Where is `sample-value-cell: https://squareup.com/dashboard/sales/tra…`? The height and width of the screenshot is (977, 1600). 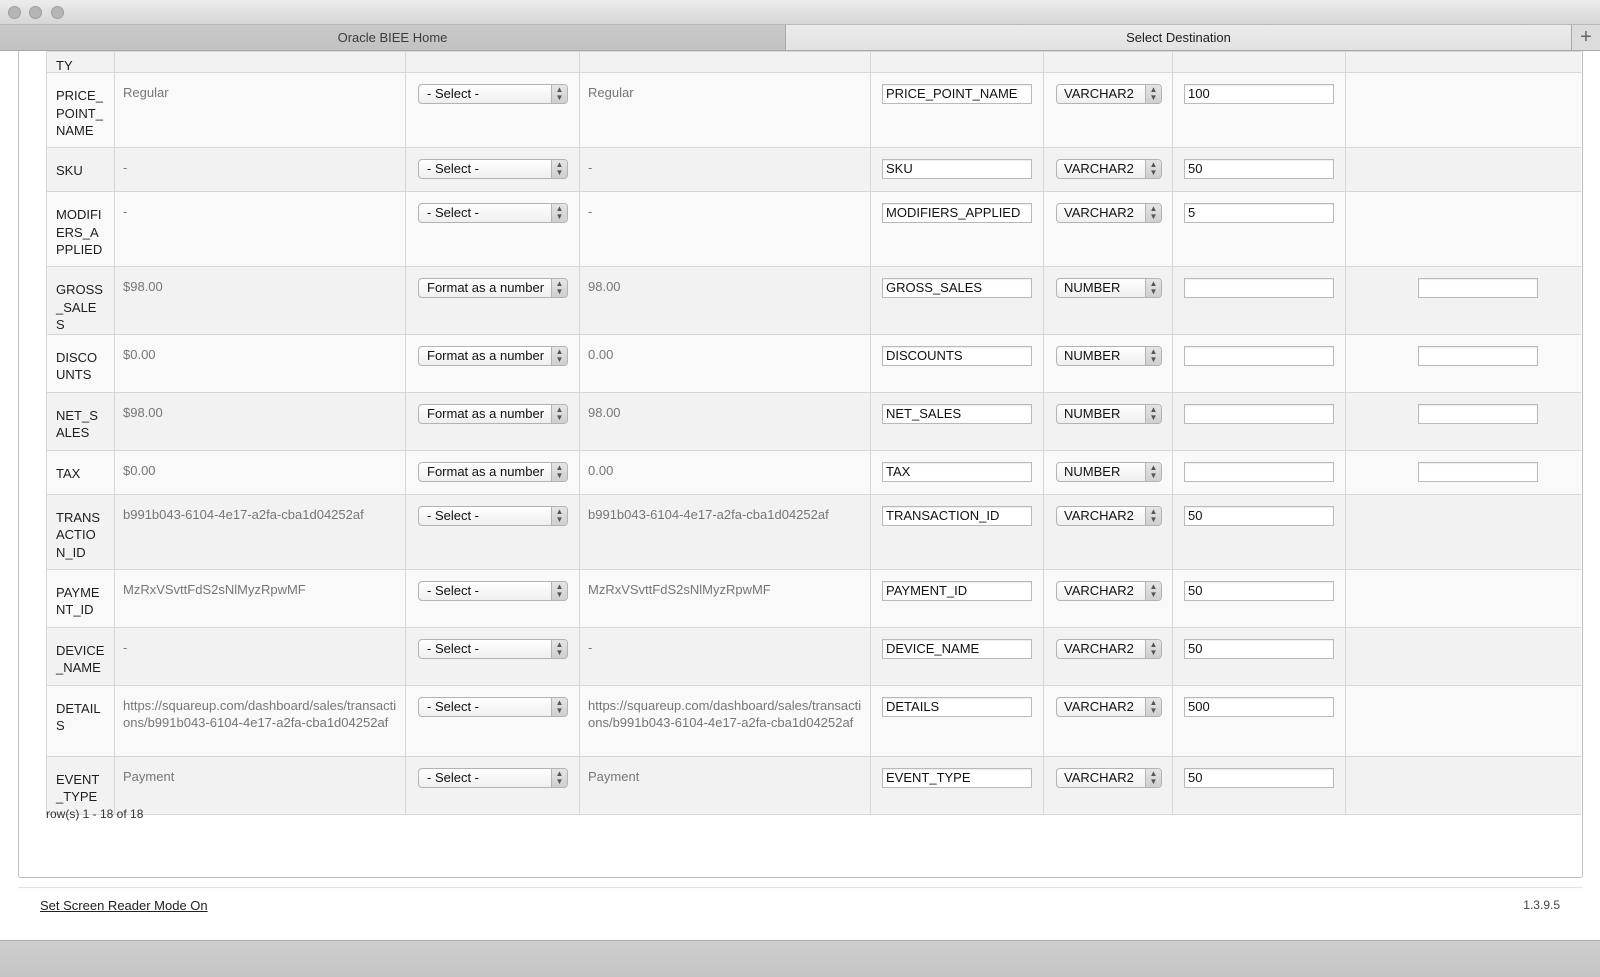 sample-value-cell: https://squareup.com/dashboard/sales/tra… is located at coordinates (260, 720).